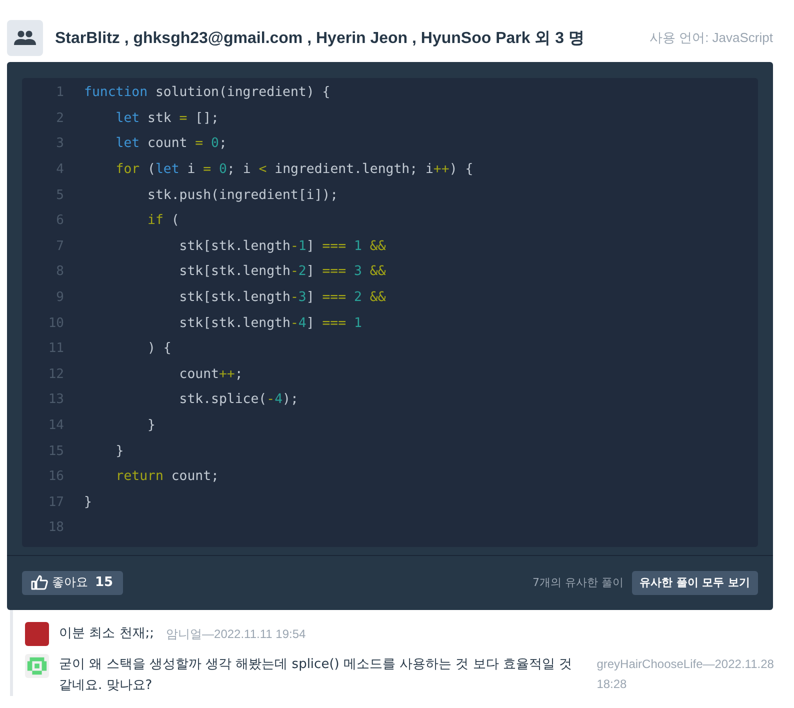 Image resolution: width=794 pixels, height=708 pixels. Describe the element at coordinates (210, 374) in the screenshot. I see `code-line: count++;` at that location.